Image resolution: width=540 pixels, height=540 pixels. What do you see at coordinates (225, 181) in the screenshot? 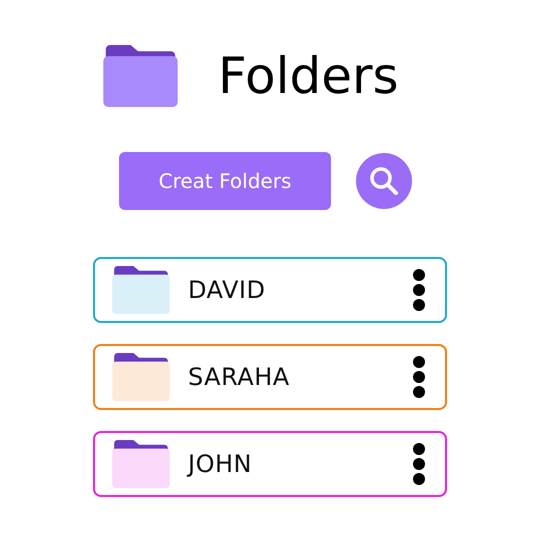
I see `create-folders-button: Creat Folders` at bounding box center [225, 181].